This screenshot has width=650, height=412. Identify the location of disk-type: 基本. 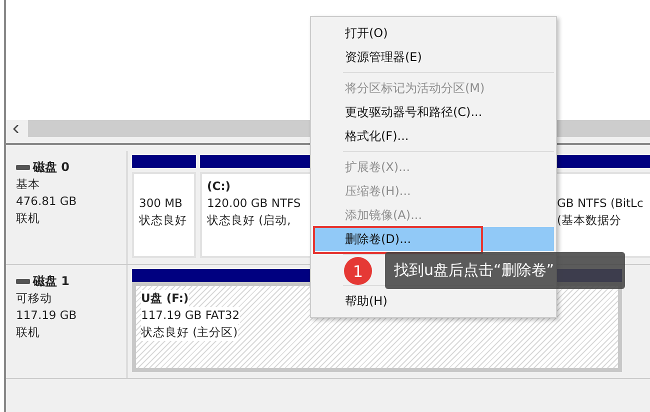
(28, 184).